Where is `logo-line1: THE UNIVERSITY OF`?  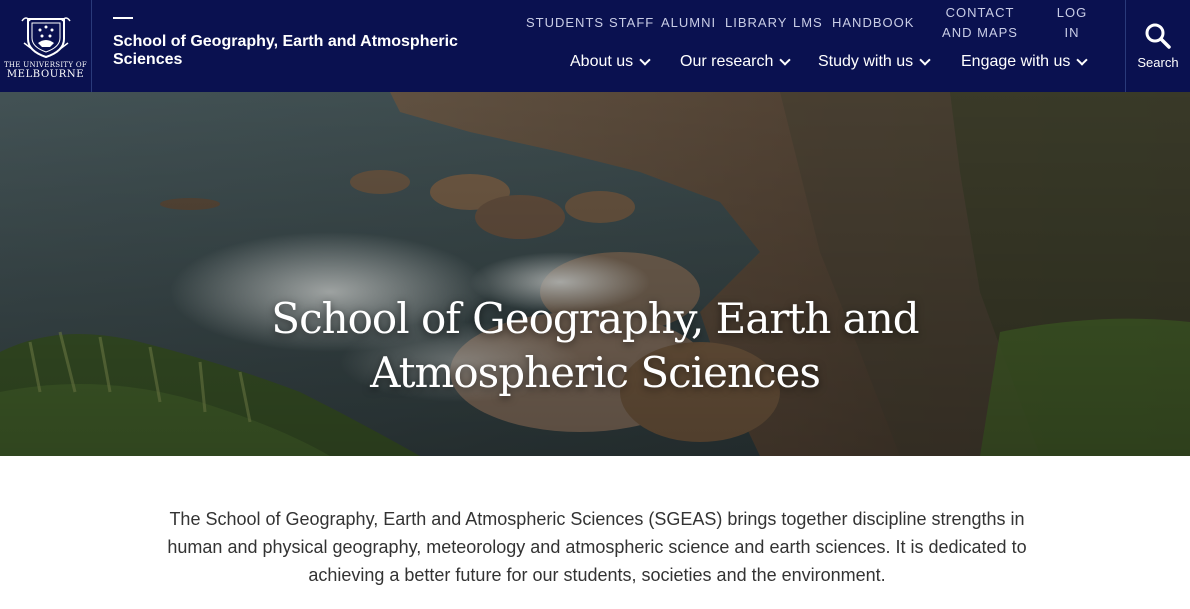
logo-line1: THE UNIVERSITY OF is located at coordinates (45, 64).